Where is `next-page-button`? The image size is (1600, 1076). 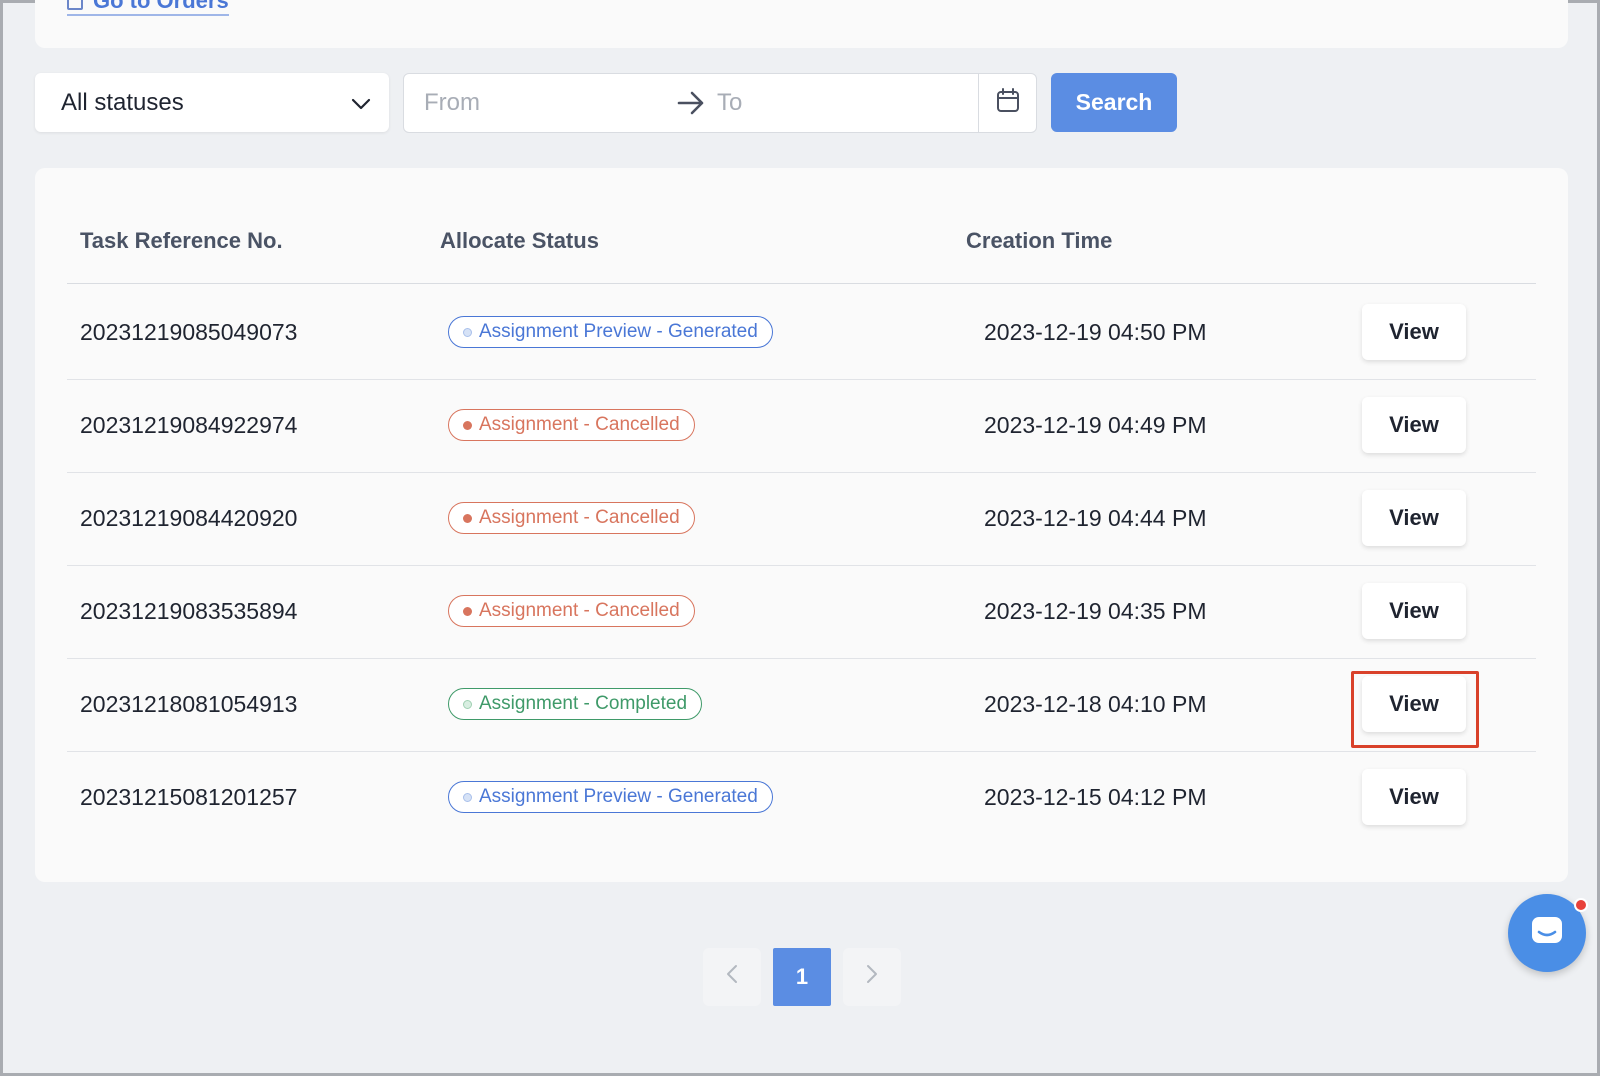
next-page-button is located at coordinates (872, 977).